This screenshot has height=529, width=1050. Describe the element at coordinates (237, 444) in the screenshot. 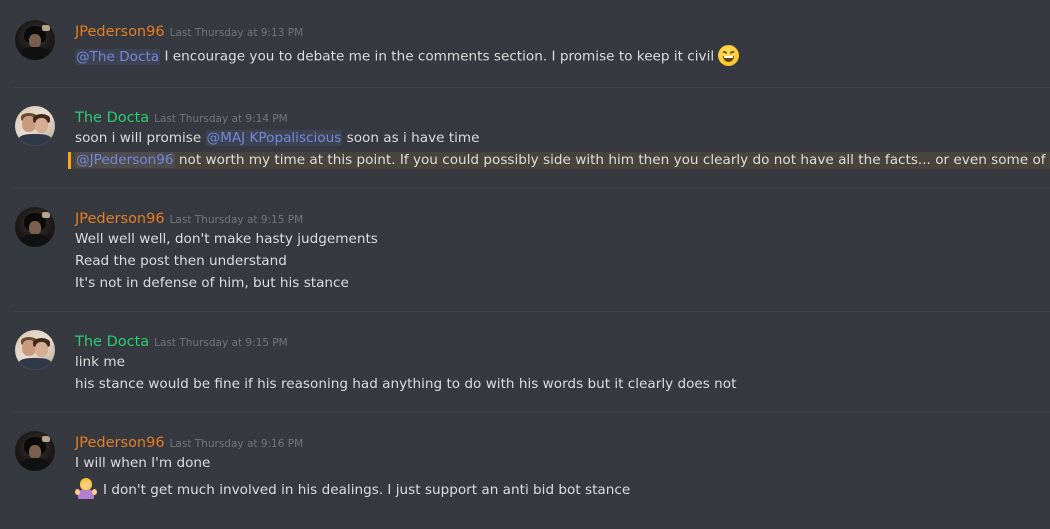

I see `message-timestamp: Last Thursday at 9:16 PM` at that location.